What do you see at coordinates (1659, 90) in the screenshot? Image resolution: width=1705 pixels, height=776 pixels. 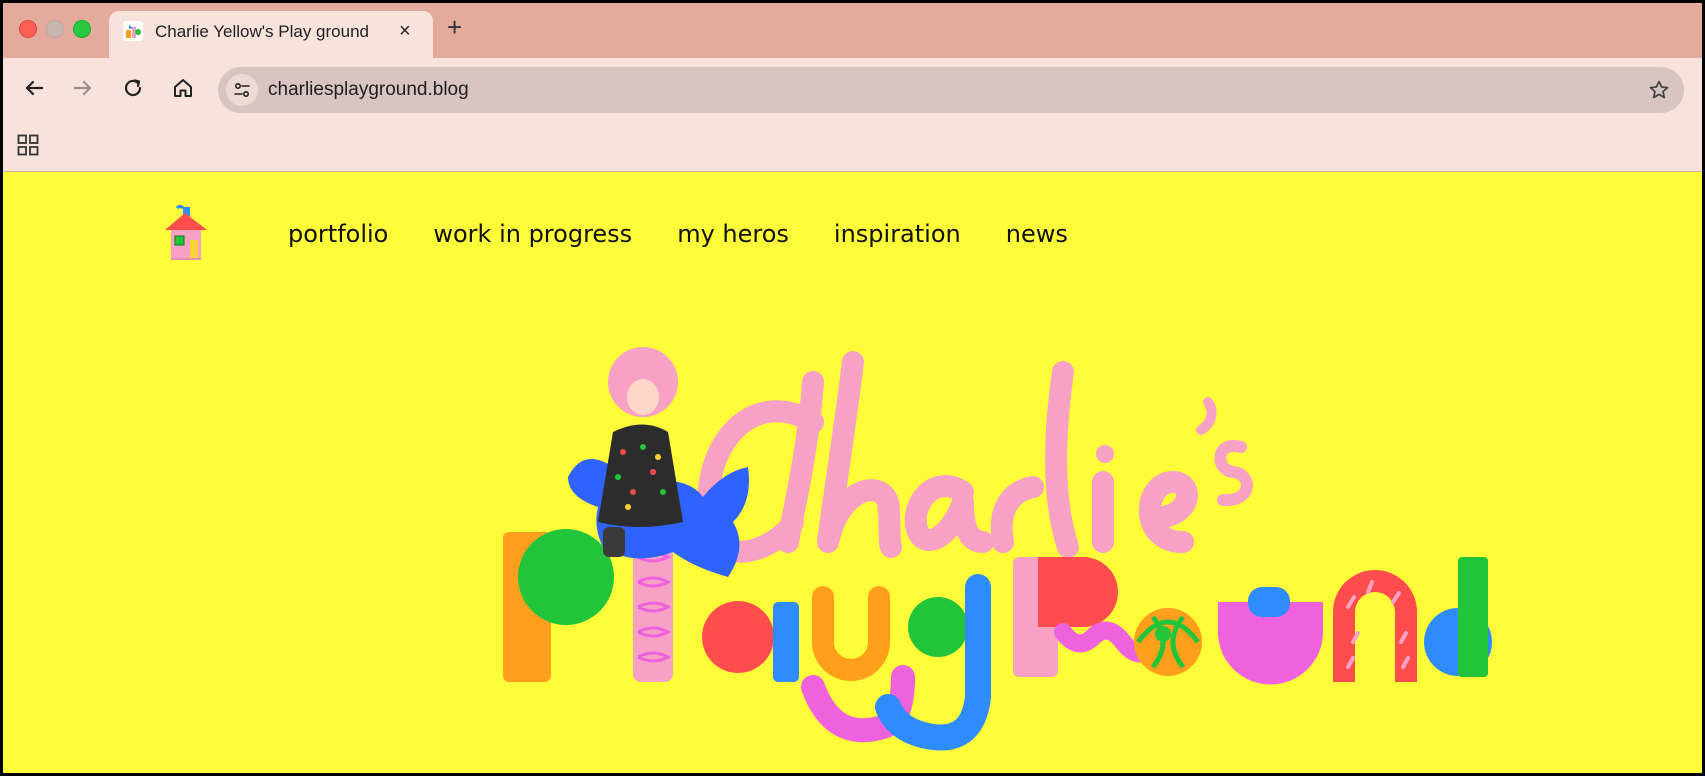 I see `bookmark-star-icon` at bounding box center [1659, 90].